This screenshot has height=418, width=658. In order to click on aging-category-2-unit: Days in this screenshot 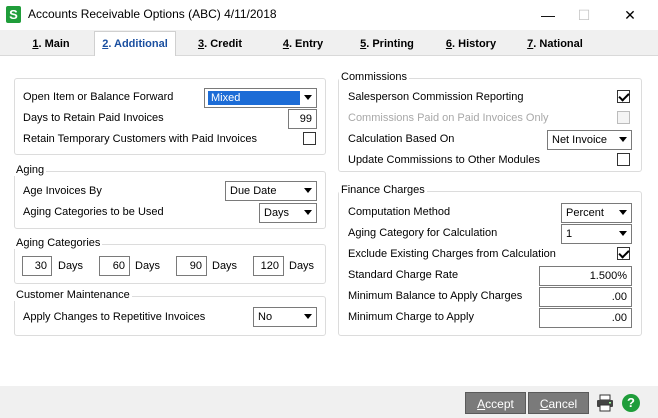, I will do `click(148, 266)`.